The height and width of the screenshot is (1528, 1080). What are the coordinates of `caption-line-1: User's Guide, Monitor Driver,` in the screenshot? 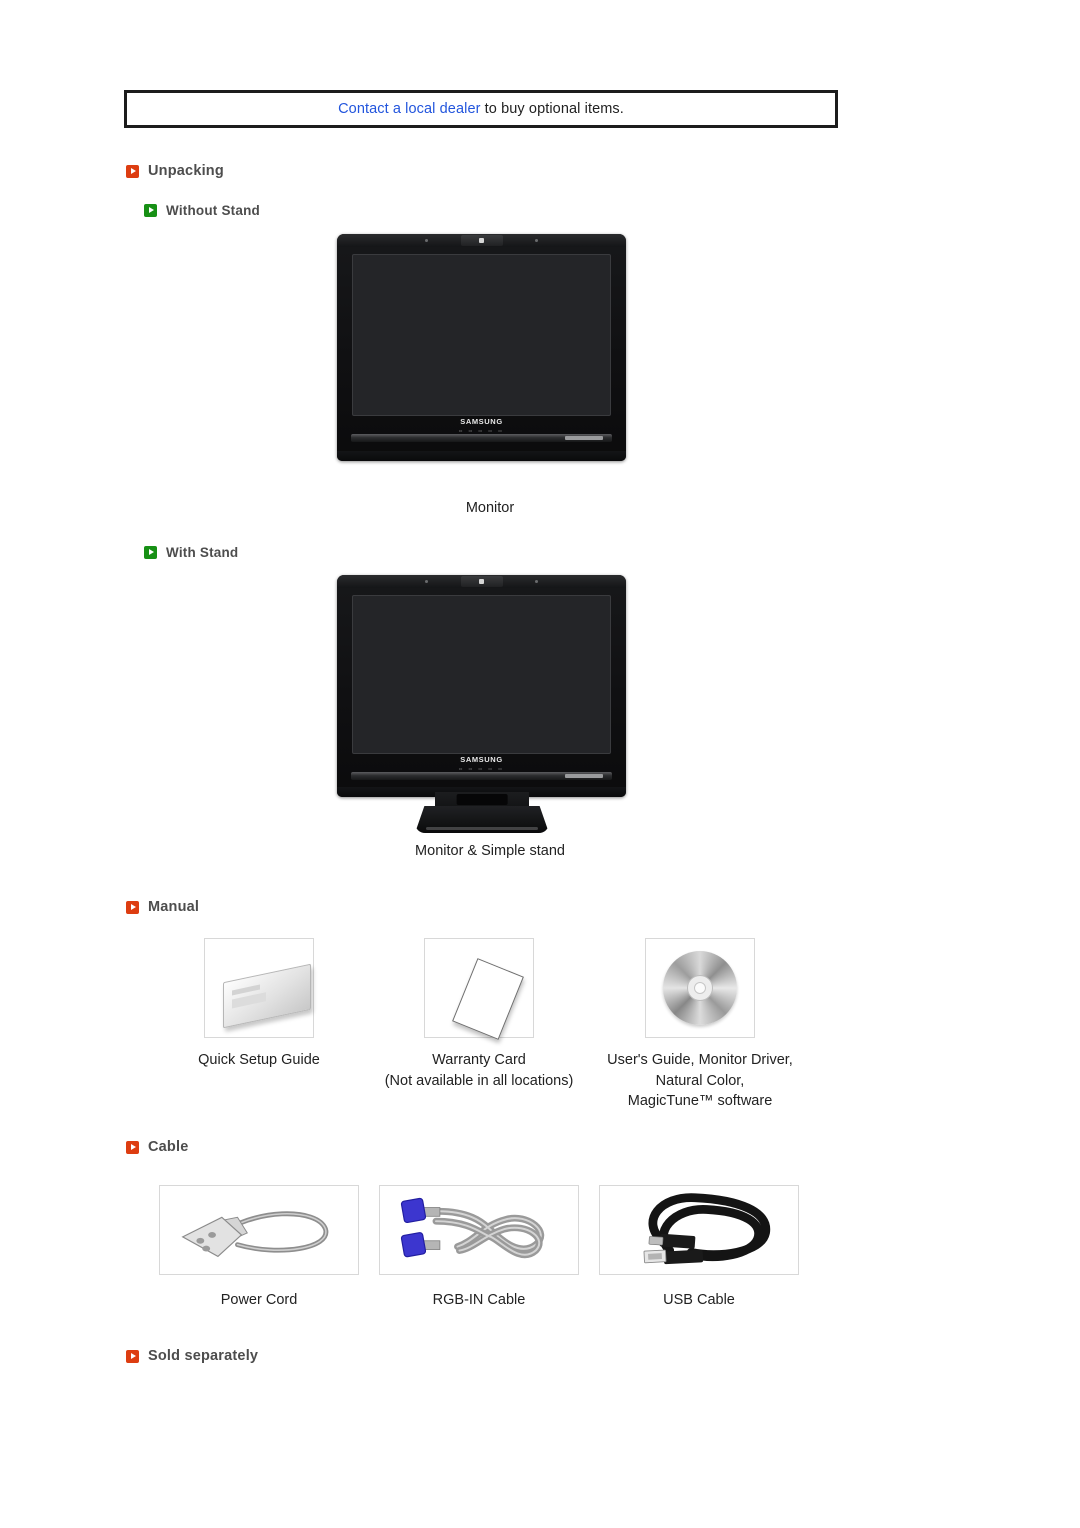 It's located at (700, 1060).